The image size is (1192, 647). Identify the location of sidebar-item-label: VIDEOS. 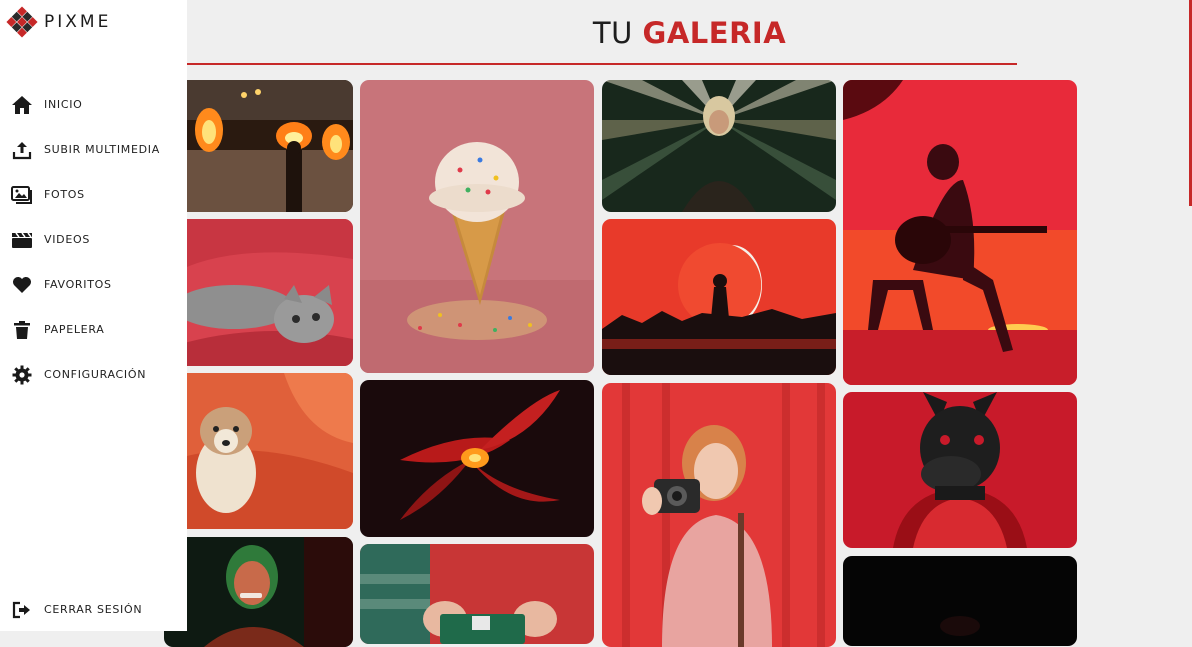
(67, 239).